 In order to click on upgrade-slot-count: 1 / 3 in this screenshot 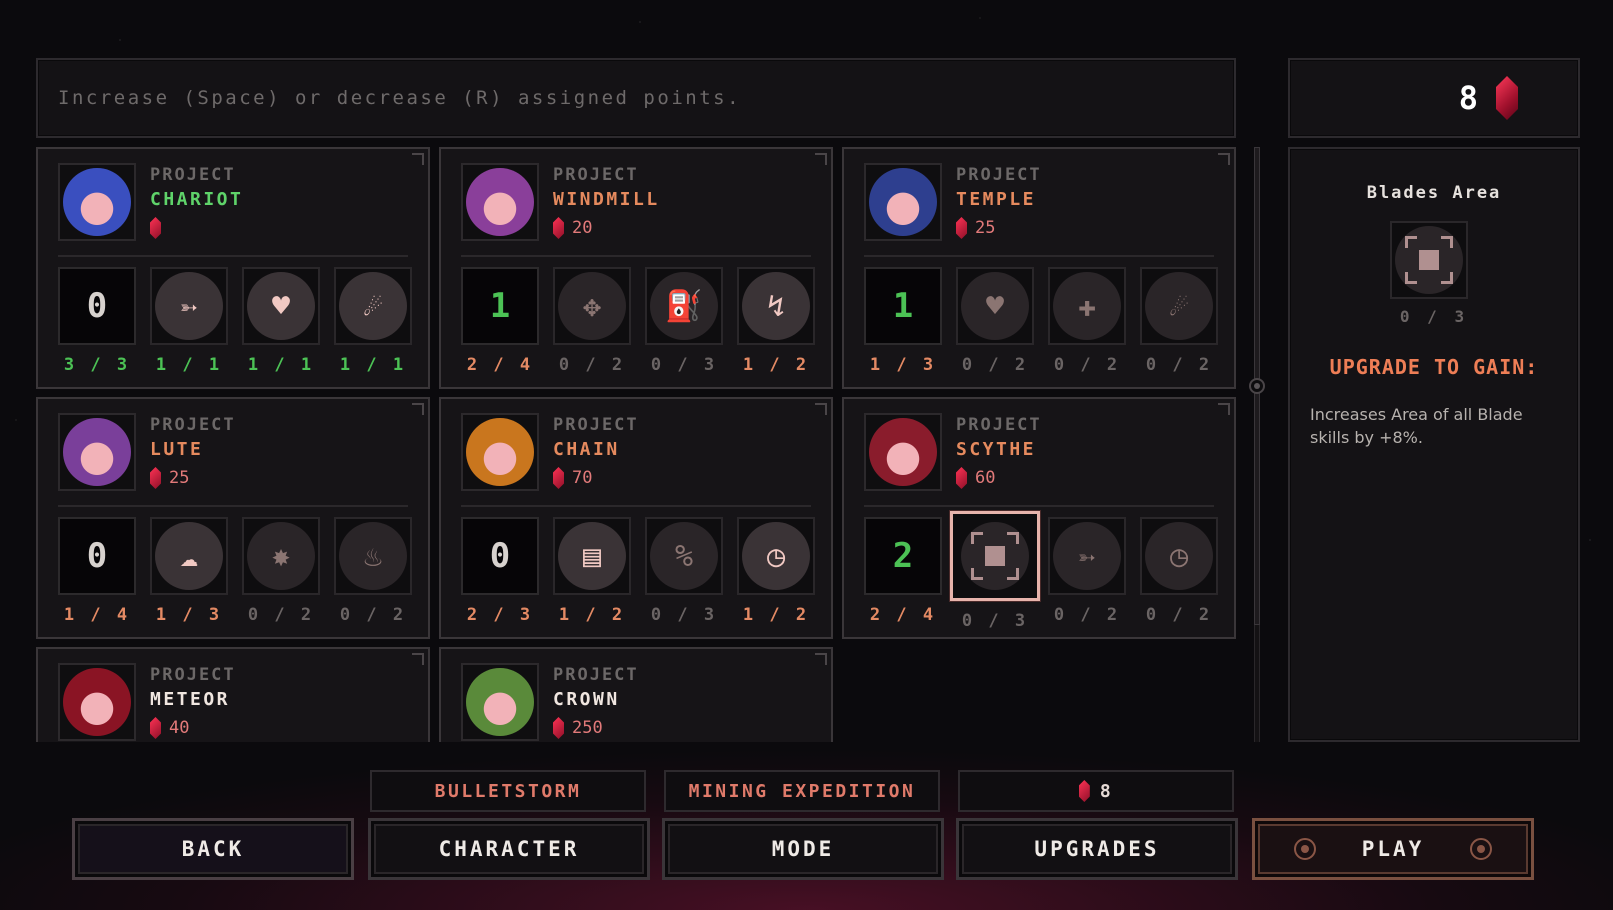, I will do `click(189, 615)`.